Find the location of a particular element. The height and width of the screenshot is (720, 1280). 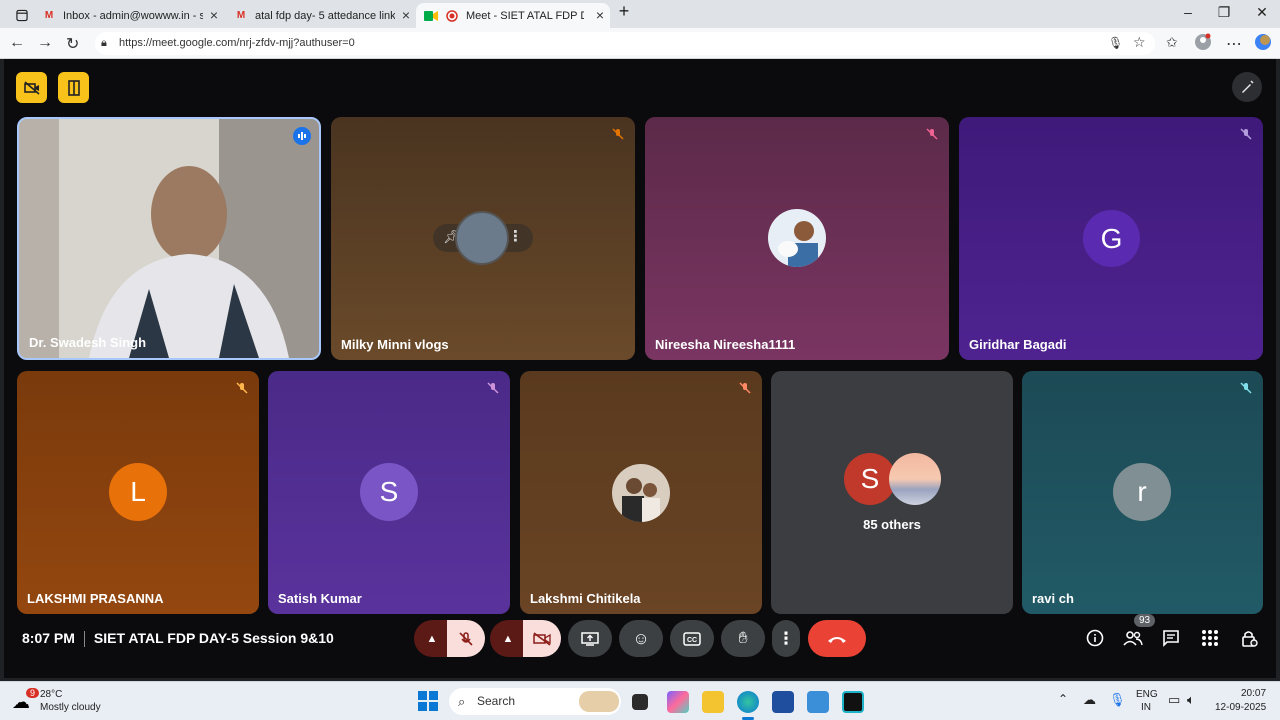

tab-attendance: M atal fdp day- 5 attedance link - at × is located at coordinates (321, 15).